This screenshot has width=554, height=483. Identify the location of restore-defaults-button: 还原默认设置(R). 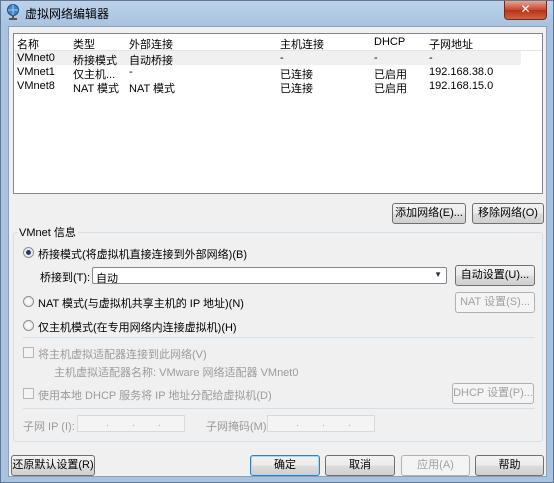
(53, 465).